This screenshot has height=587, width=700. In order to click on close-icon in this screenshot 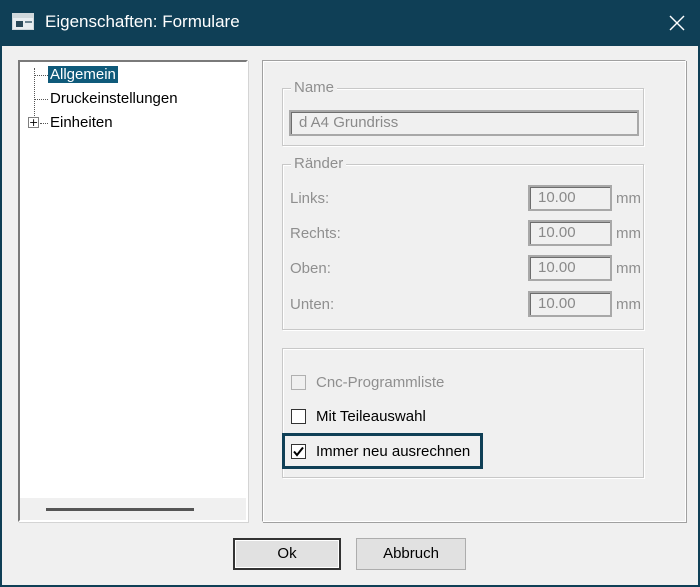, I will do `click(677, 23)`.